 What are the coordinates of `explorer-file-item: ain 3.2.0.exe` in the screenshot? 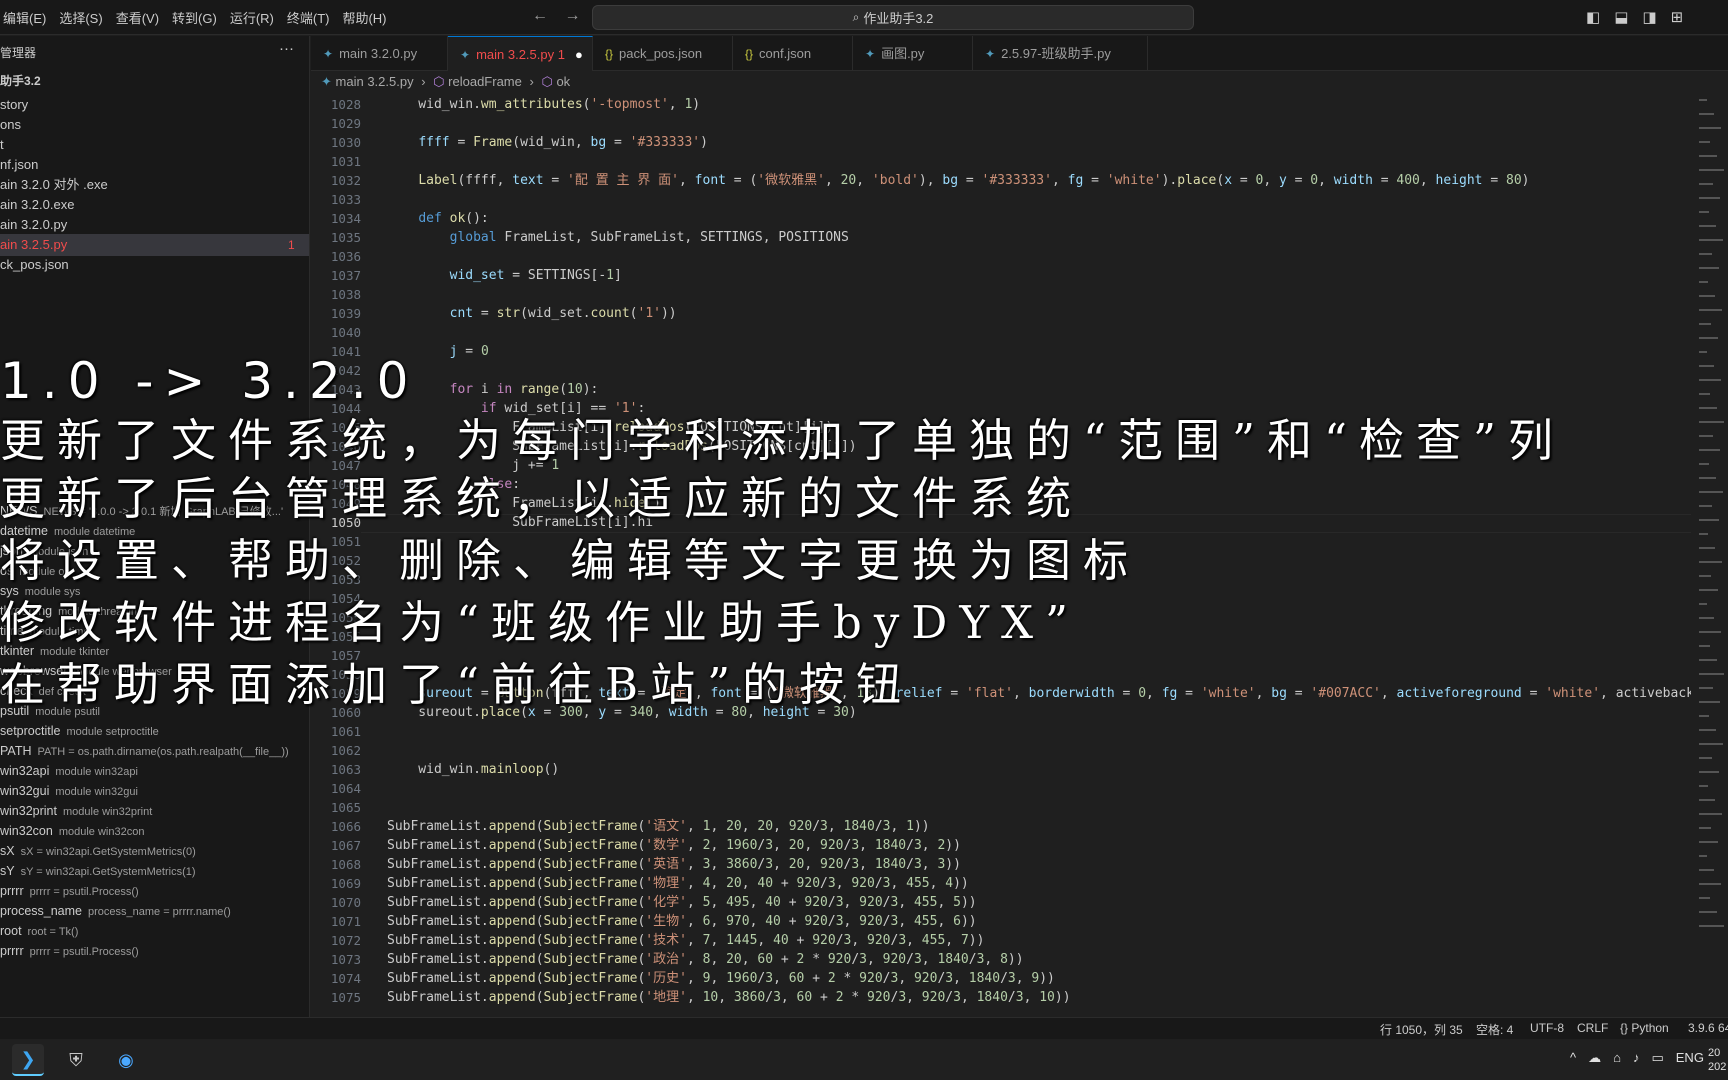 It's located at (154, 205).